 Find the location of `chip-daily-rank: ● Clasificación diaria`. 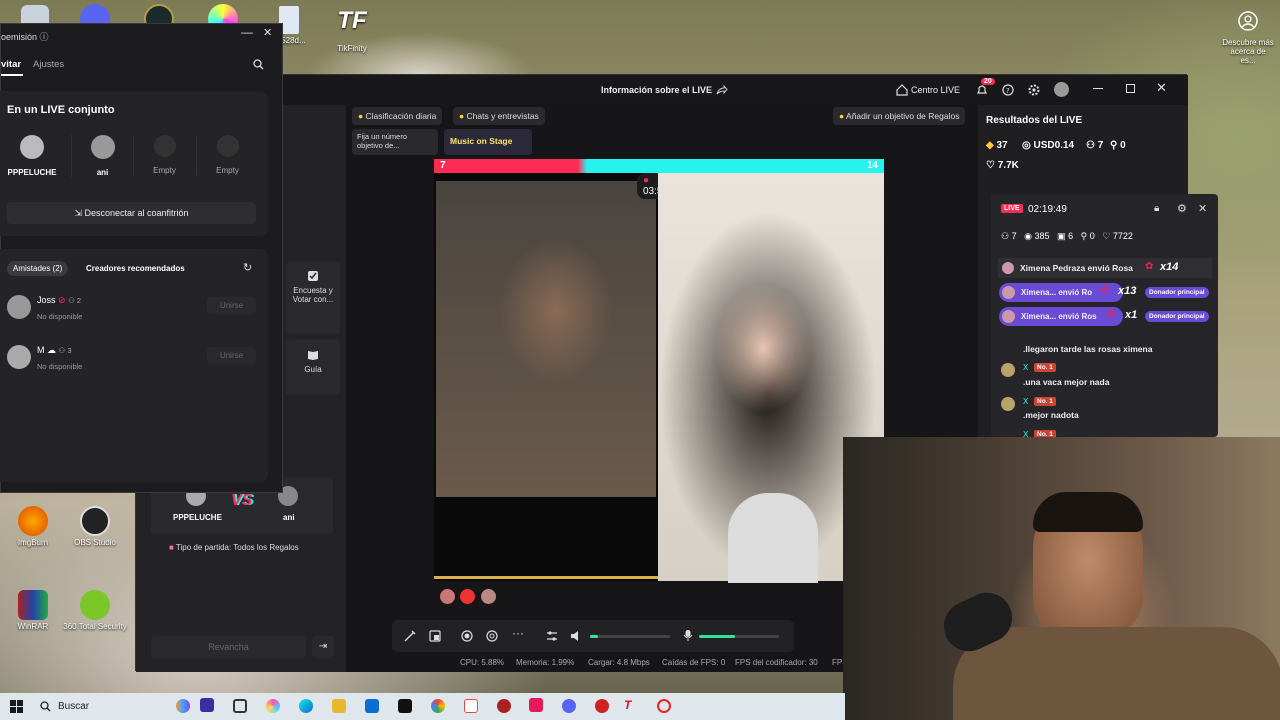

chip-daily-rank: ● Clasificación diaria is located at coordinates (397, 116).